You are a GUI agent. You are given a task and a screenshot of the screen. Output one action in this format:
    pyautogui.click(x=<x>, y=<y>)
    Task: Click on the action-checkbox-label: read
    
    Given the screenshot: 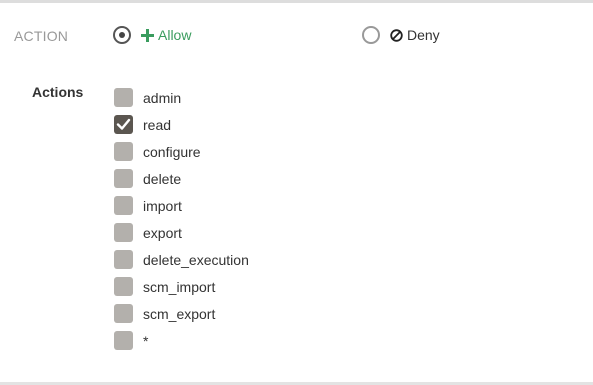 What is the action you would take?
    pyautogui.click(x=157, y=124)
    